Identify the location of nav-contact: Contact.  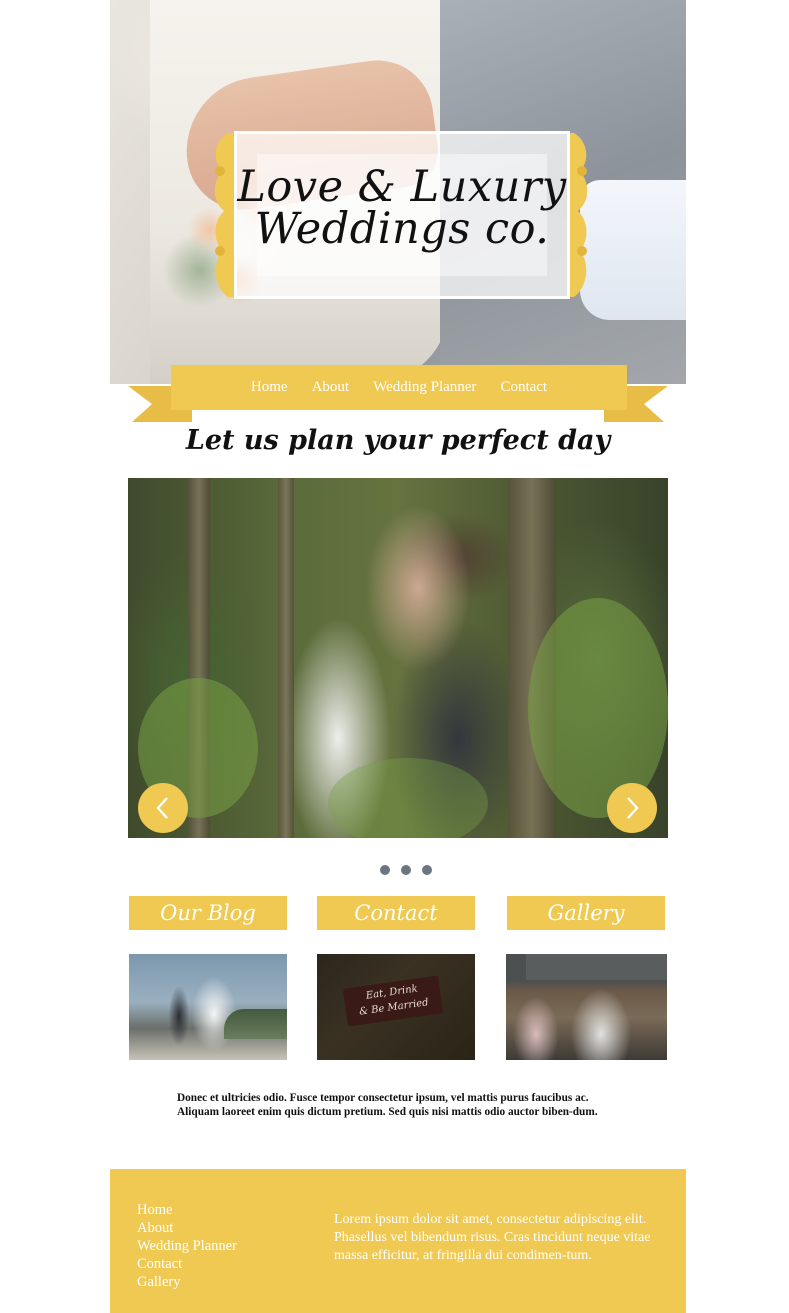
(523, 387).